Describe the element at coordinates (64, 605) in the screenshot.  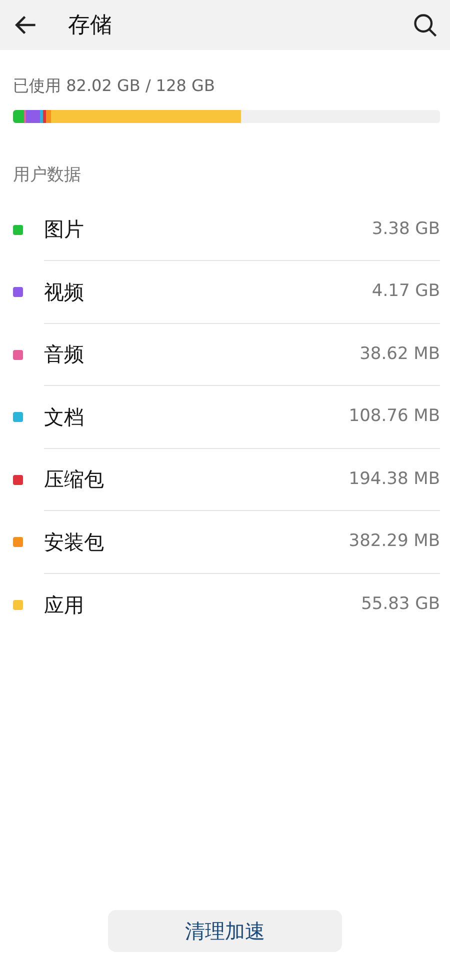
I see `category-name: 应用` at that location.